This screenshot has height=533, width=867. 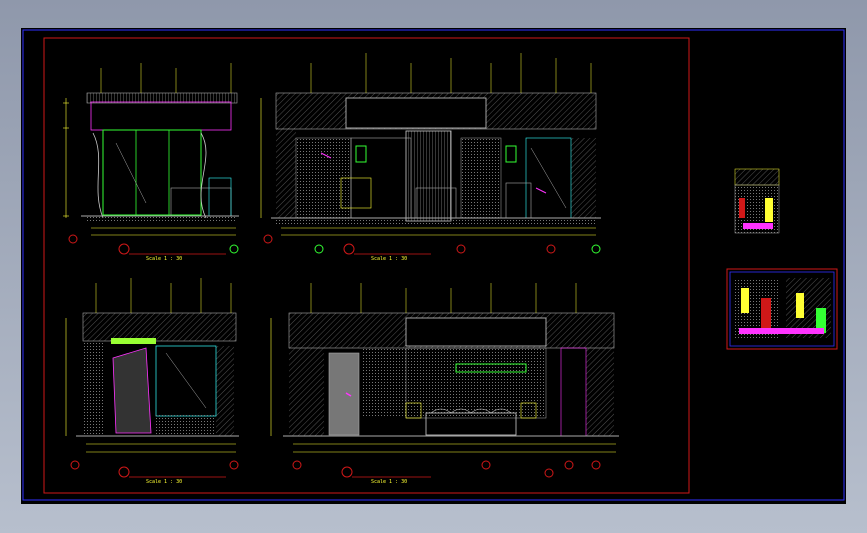 What do you see at coordinates (782, 309) in the screenshot?
I see `detail-thumbnail-boxed` at bounding box center [782, 309].